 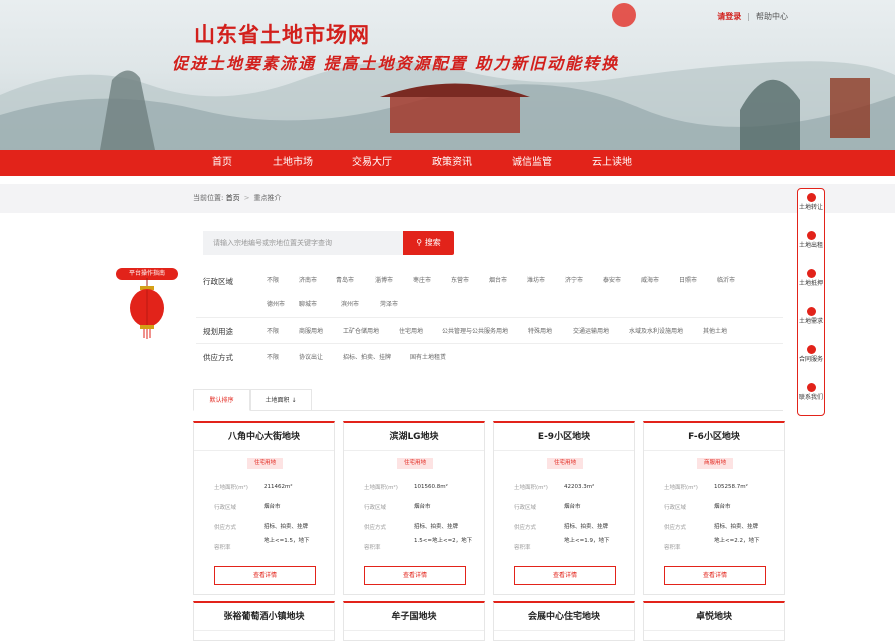 What do you see at coordinates (367, 356) in the screenshot?
I see `filter-option: 招标、拍卖、挂牌` at bounding box center [367, 356].